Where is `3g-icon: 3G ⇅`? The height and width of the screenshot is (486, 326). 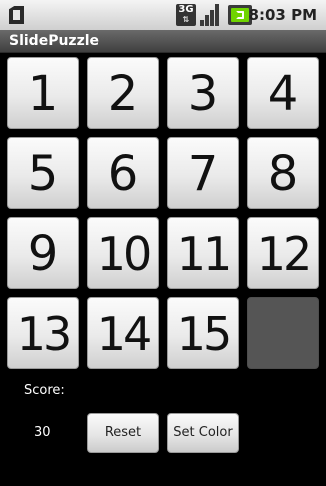
3g-icon: 3G ⇅ is located at coordinates (186, 15).